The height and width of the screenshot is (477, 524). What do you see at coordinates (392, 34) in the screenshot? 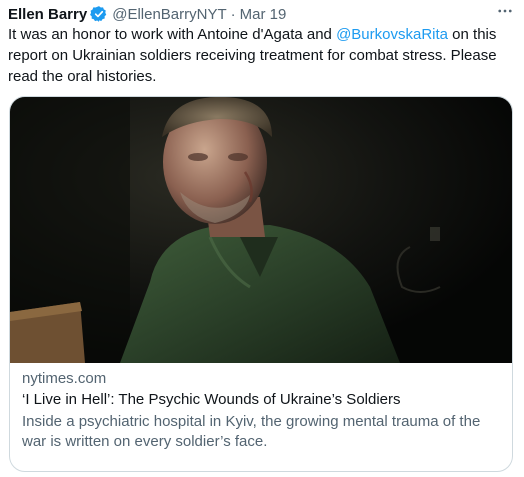
I see `mention-link: @BurkovskaRita` at bounding box center [392, 34].